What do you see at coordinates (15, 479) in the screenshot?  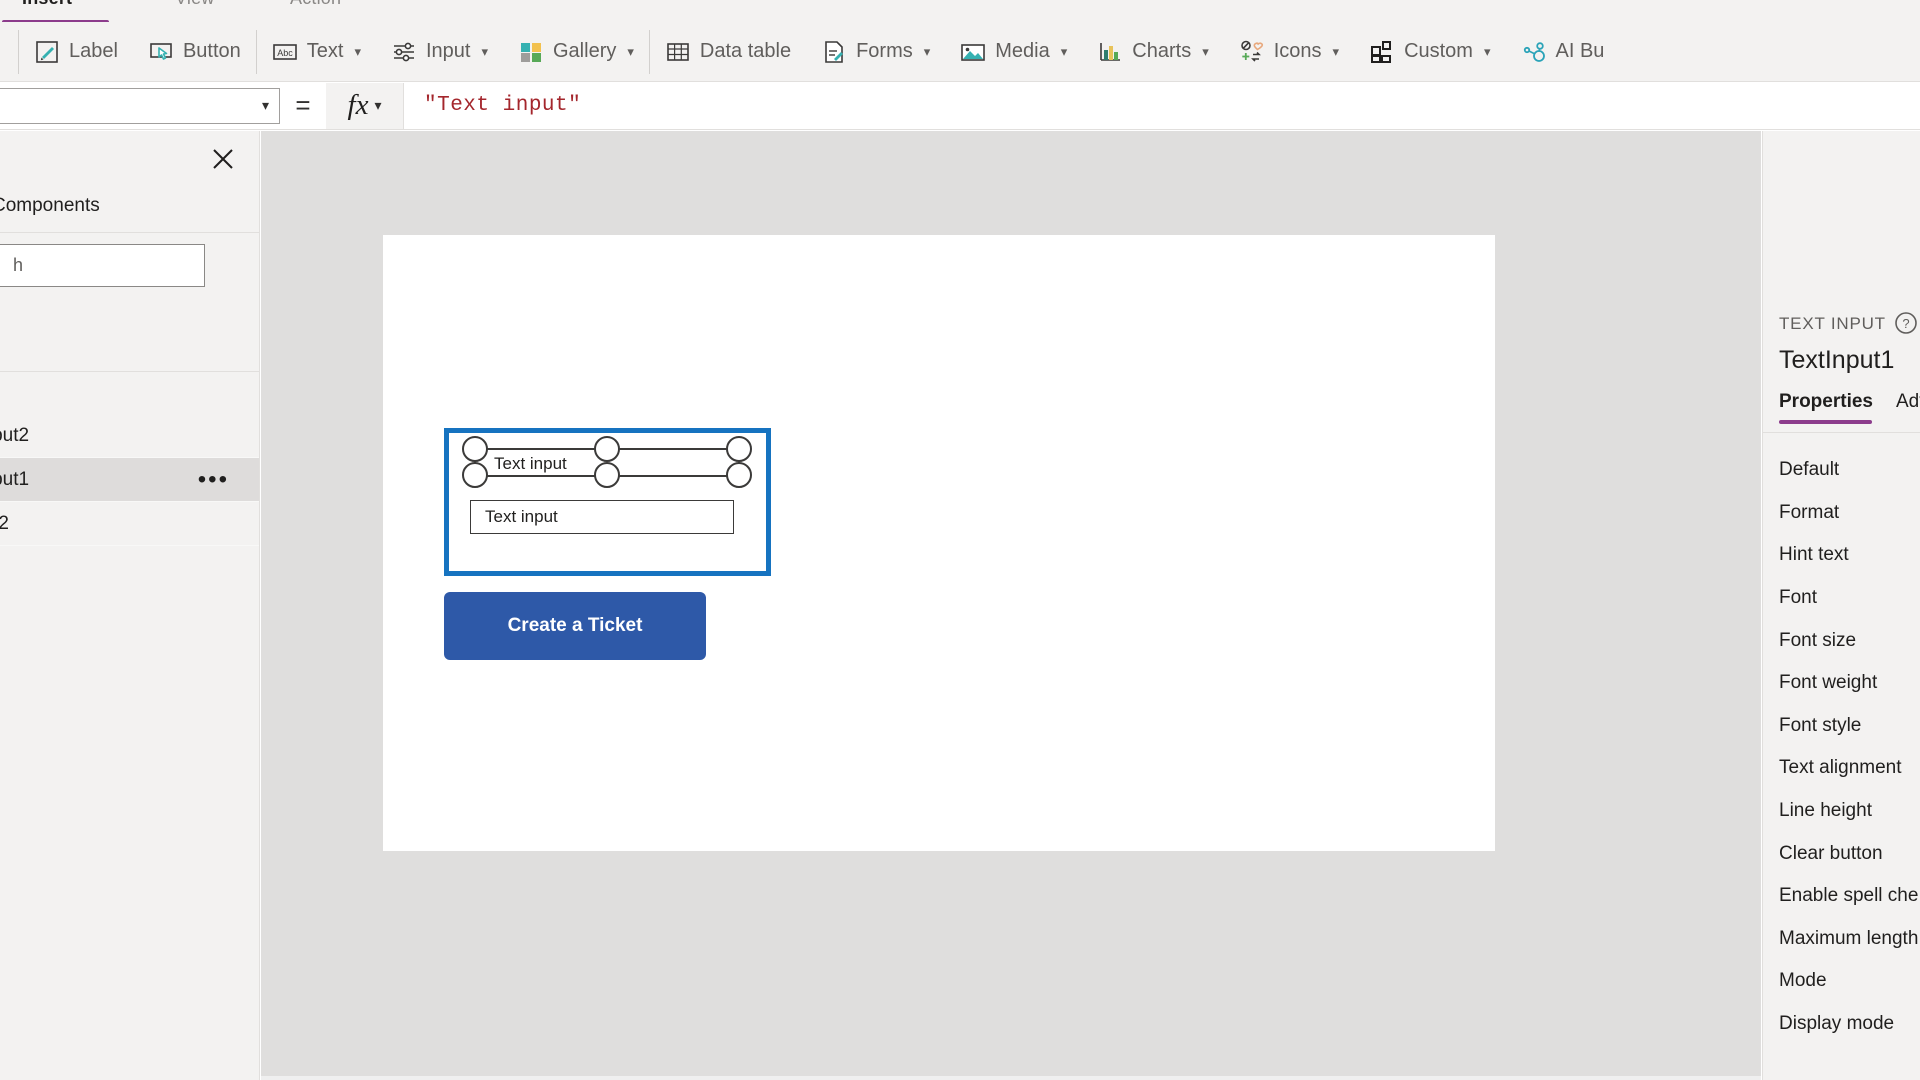 I see `tree-item-label: lInput1` at bounding box center [15, 479].